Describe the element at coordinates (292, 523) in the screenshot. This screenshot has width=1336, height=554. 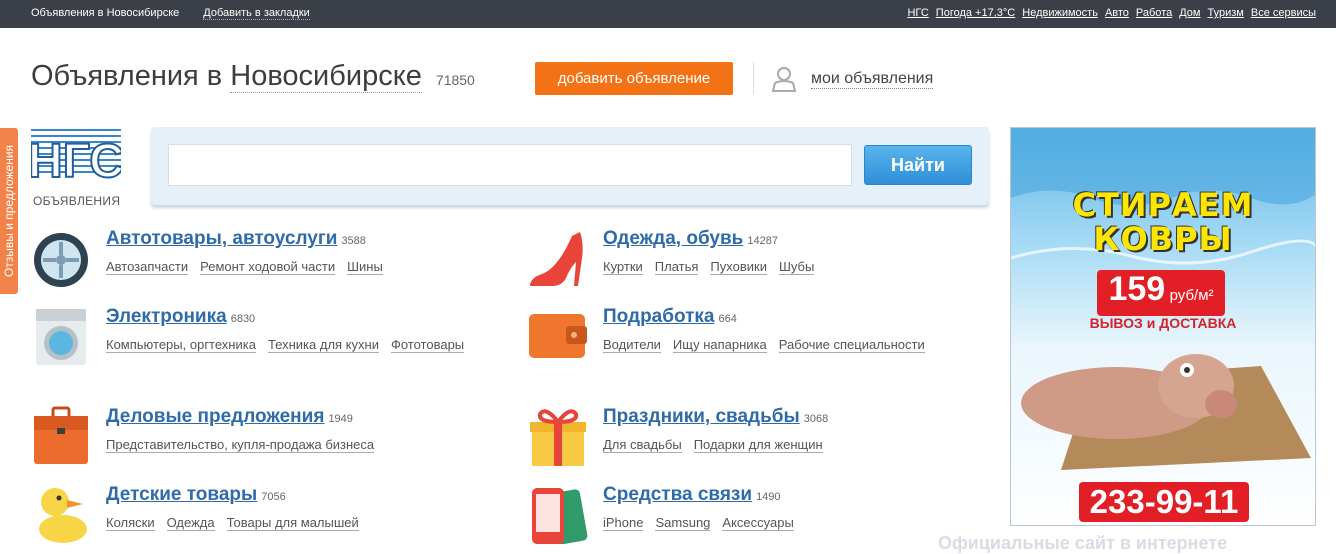
I see `subcategory-link: Товары для малышей` at that location.